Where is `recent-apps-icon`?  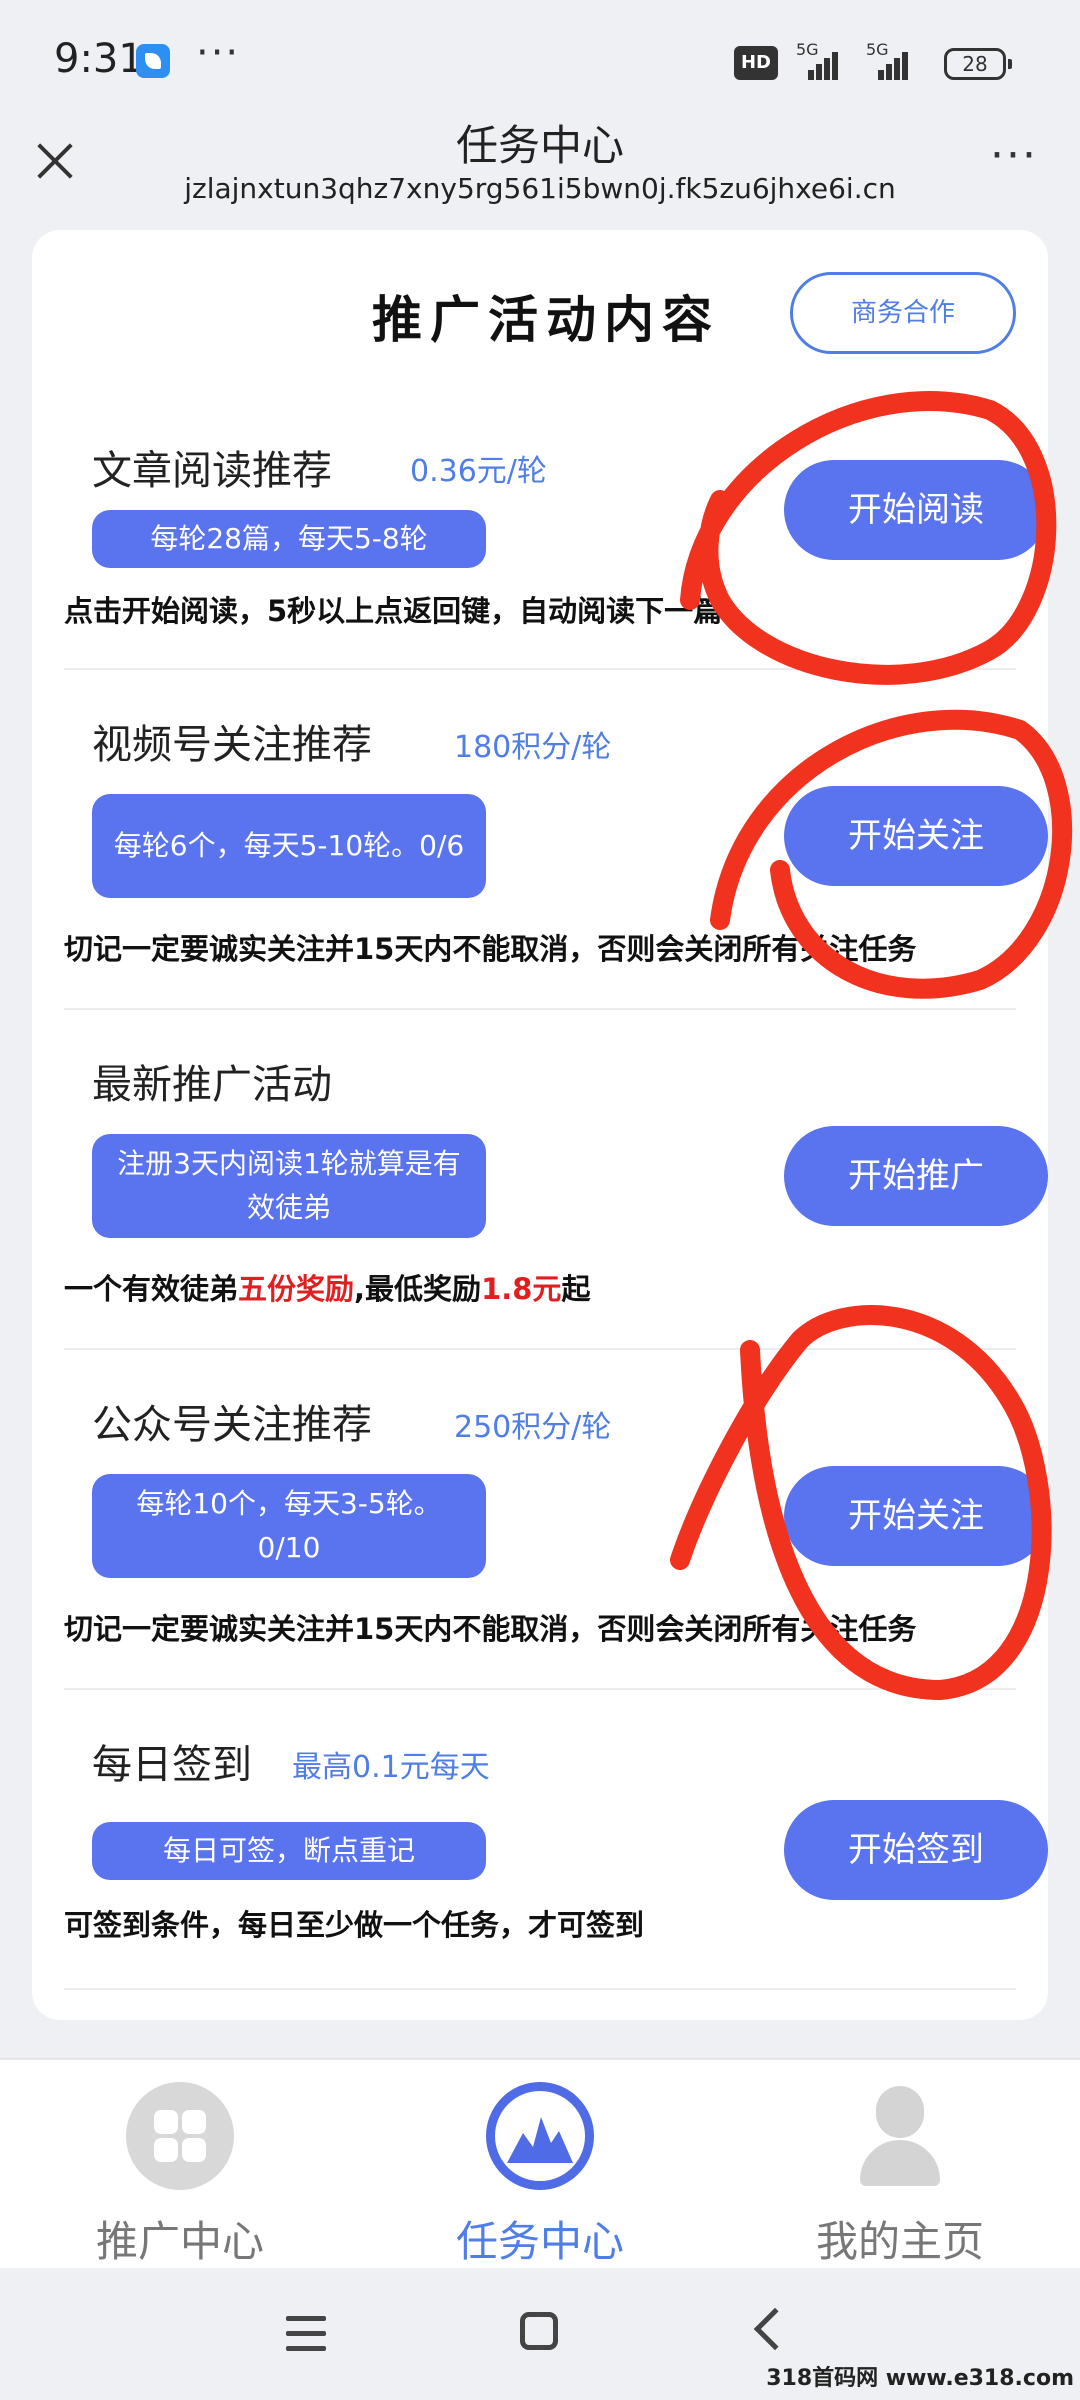
recent-apps-icon is located at coordinates (306, 2334).